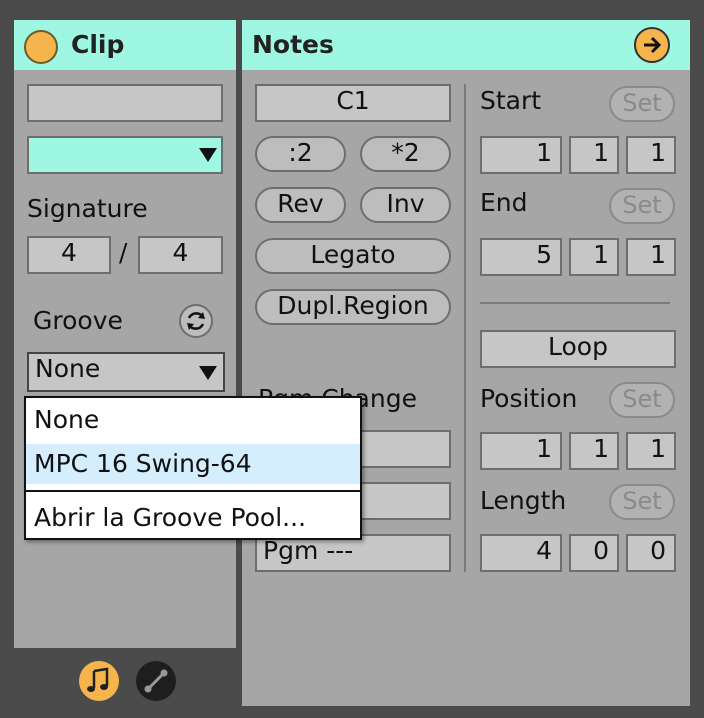 This screenshot has height=718, width=704. Describe the element at coordinates (293, 44) in the screenshot. I see `notes-title: Notes` at that location.